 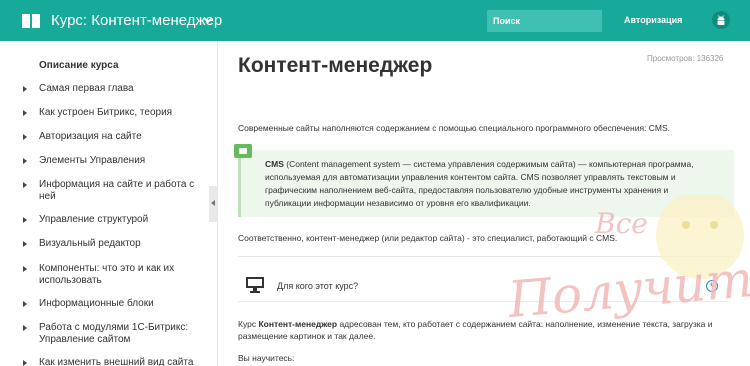 What do you see at coordinates (94, 219) in the screenshot?
I see `sidebar-item-label: Управление структурой` at bounding box center [94, 219].